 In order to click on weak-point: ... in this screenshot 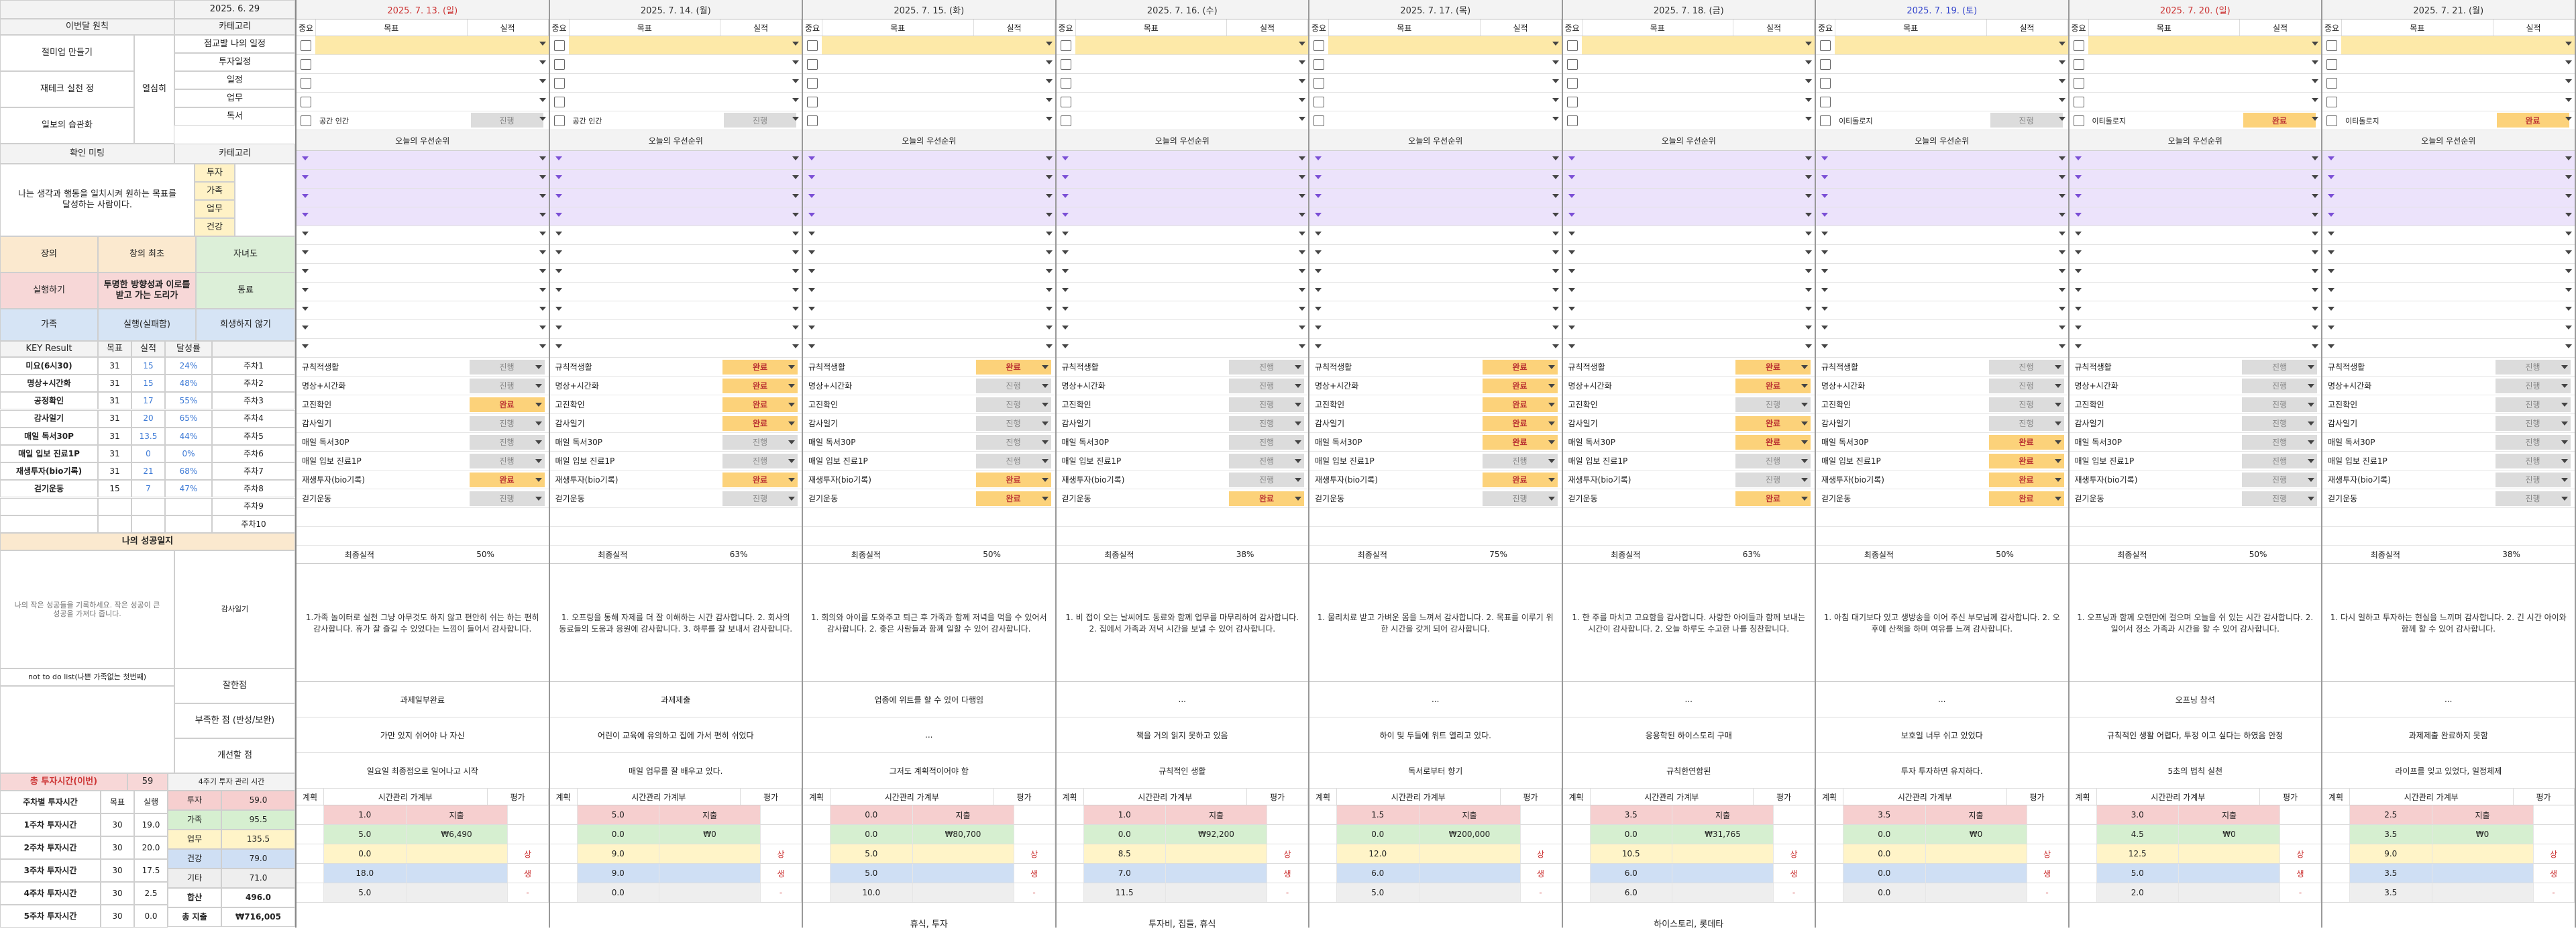, I will do `click(929, 735)`.